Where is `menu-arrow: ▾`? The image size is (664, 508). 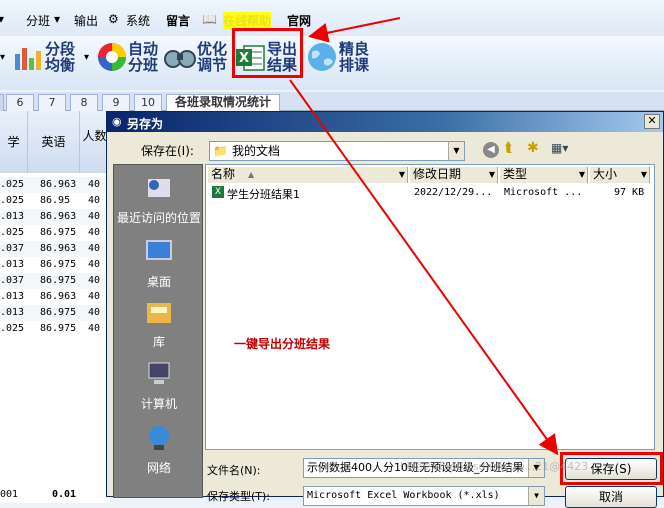
menu-arrow: ▾ is located at coordinates (2, 19).